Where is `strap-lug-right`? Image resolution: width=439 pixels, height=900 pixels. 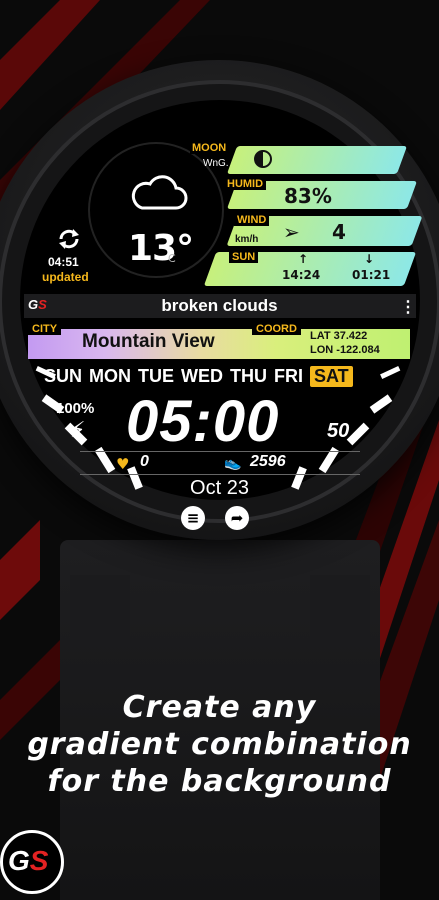
strap-lug-right is located at coordinates (340, 610).